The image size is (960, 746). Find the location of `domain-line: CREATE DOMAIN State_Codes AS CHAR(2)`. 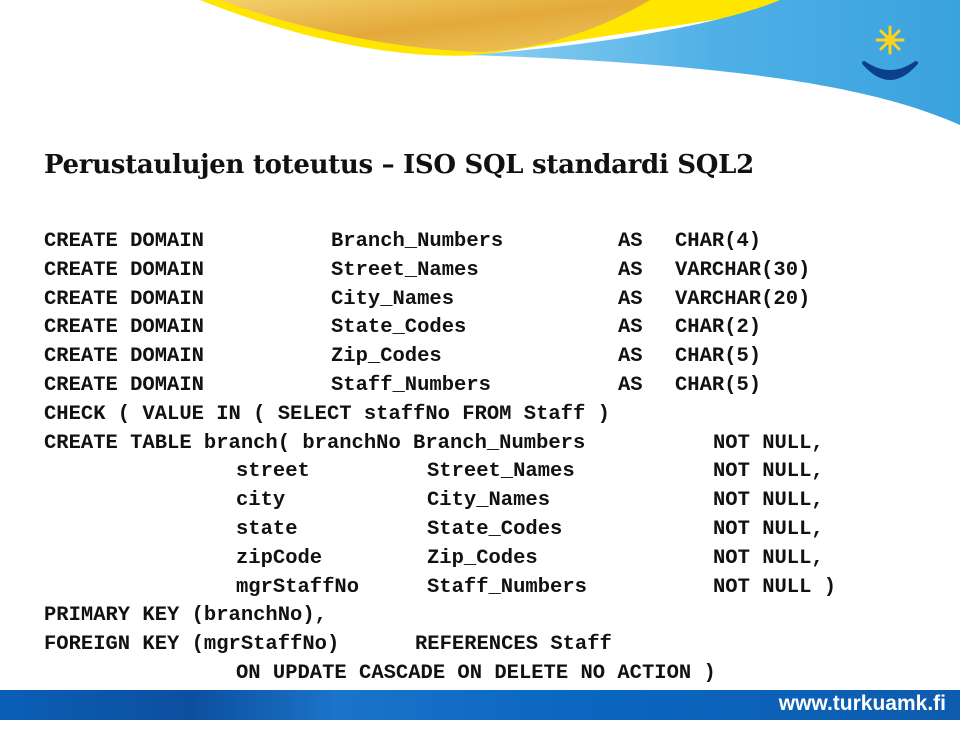

domain-line: CREATE DOMAIN State_Codes AS CHAR(2) is located at coordinates (402, 328).